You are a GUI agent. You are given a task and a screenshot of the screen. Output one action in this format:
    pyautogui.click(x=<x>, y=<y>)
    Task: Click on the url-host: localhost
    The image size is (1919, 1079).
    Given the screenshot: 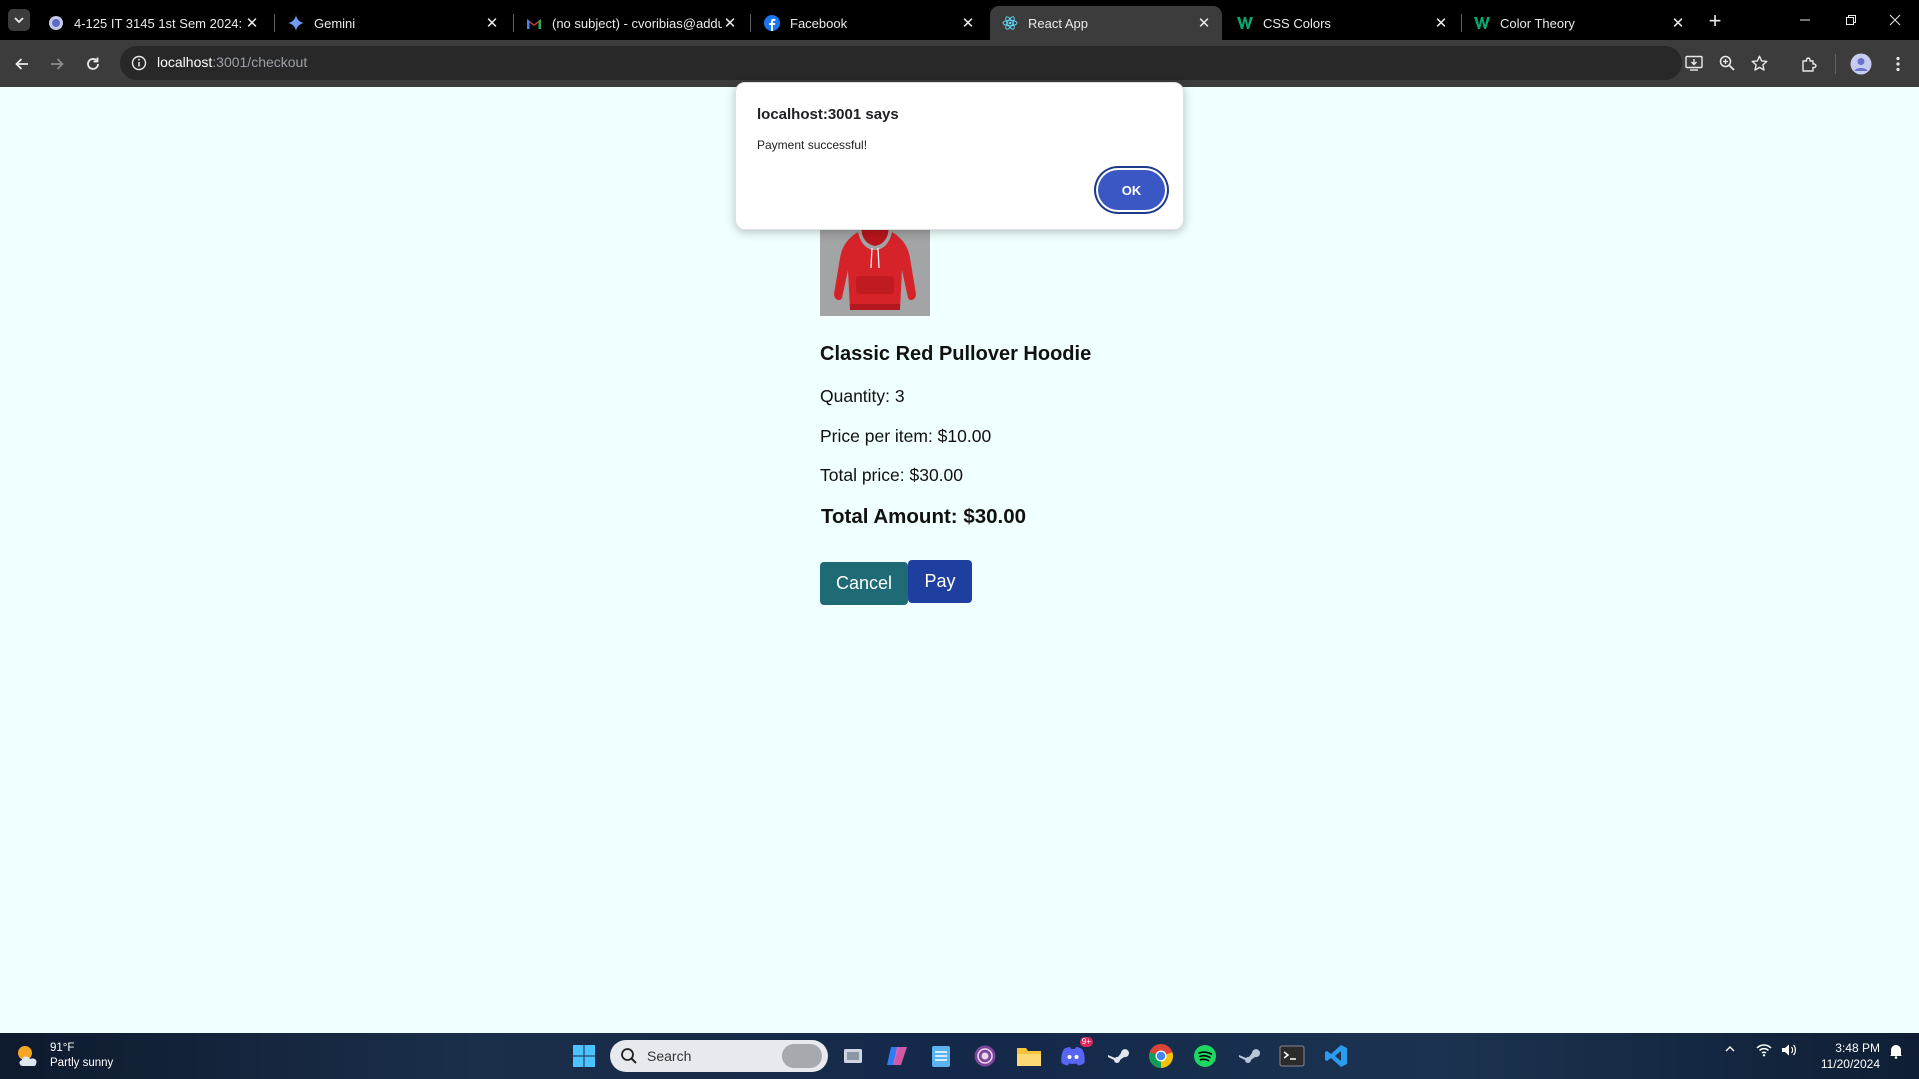 What is the action you would take?
    pyautogui.click(x=185, y=62)
    